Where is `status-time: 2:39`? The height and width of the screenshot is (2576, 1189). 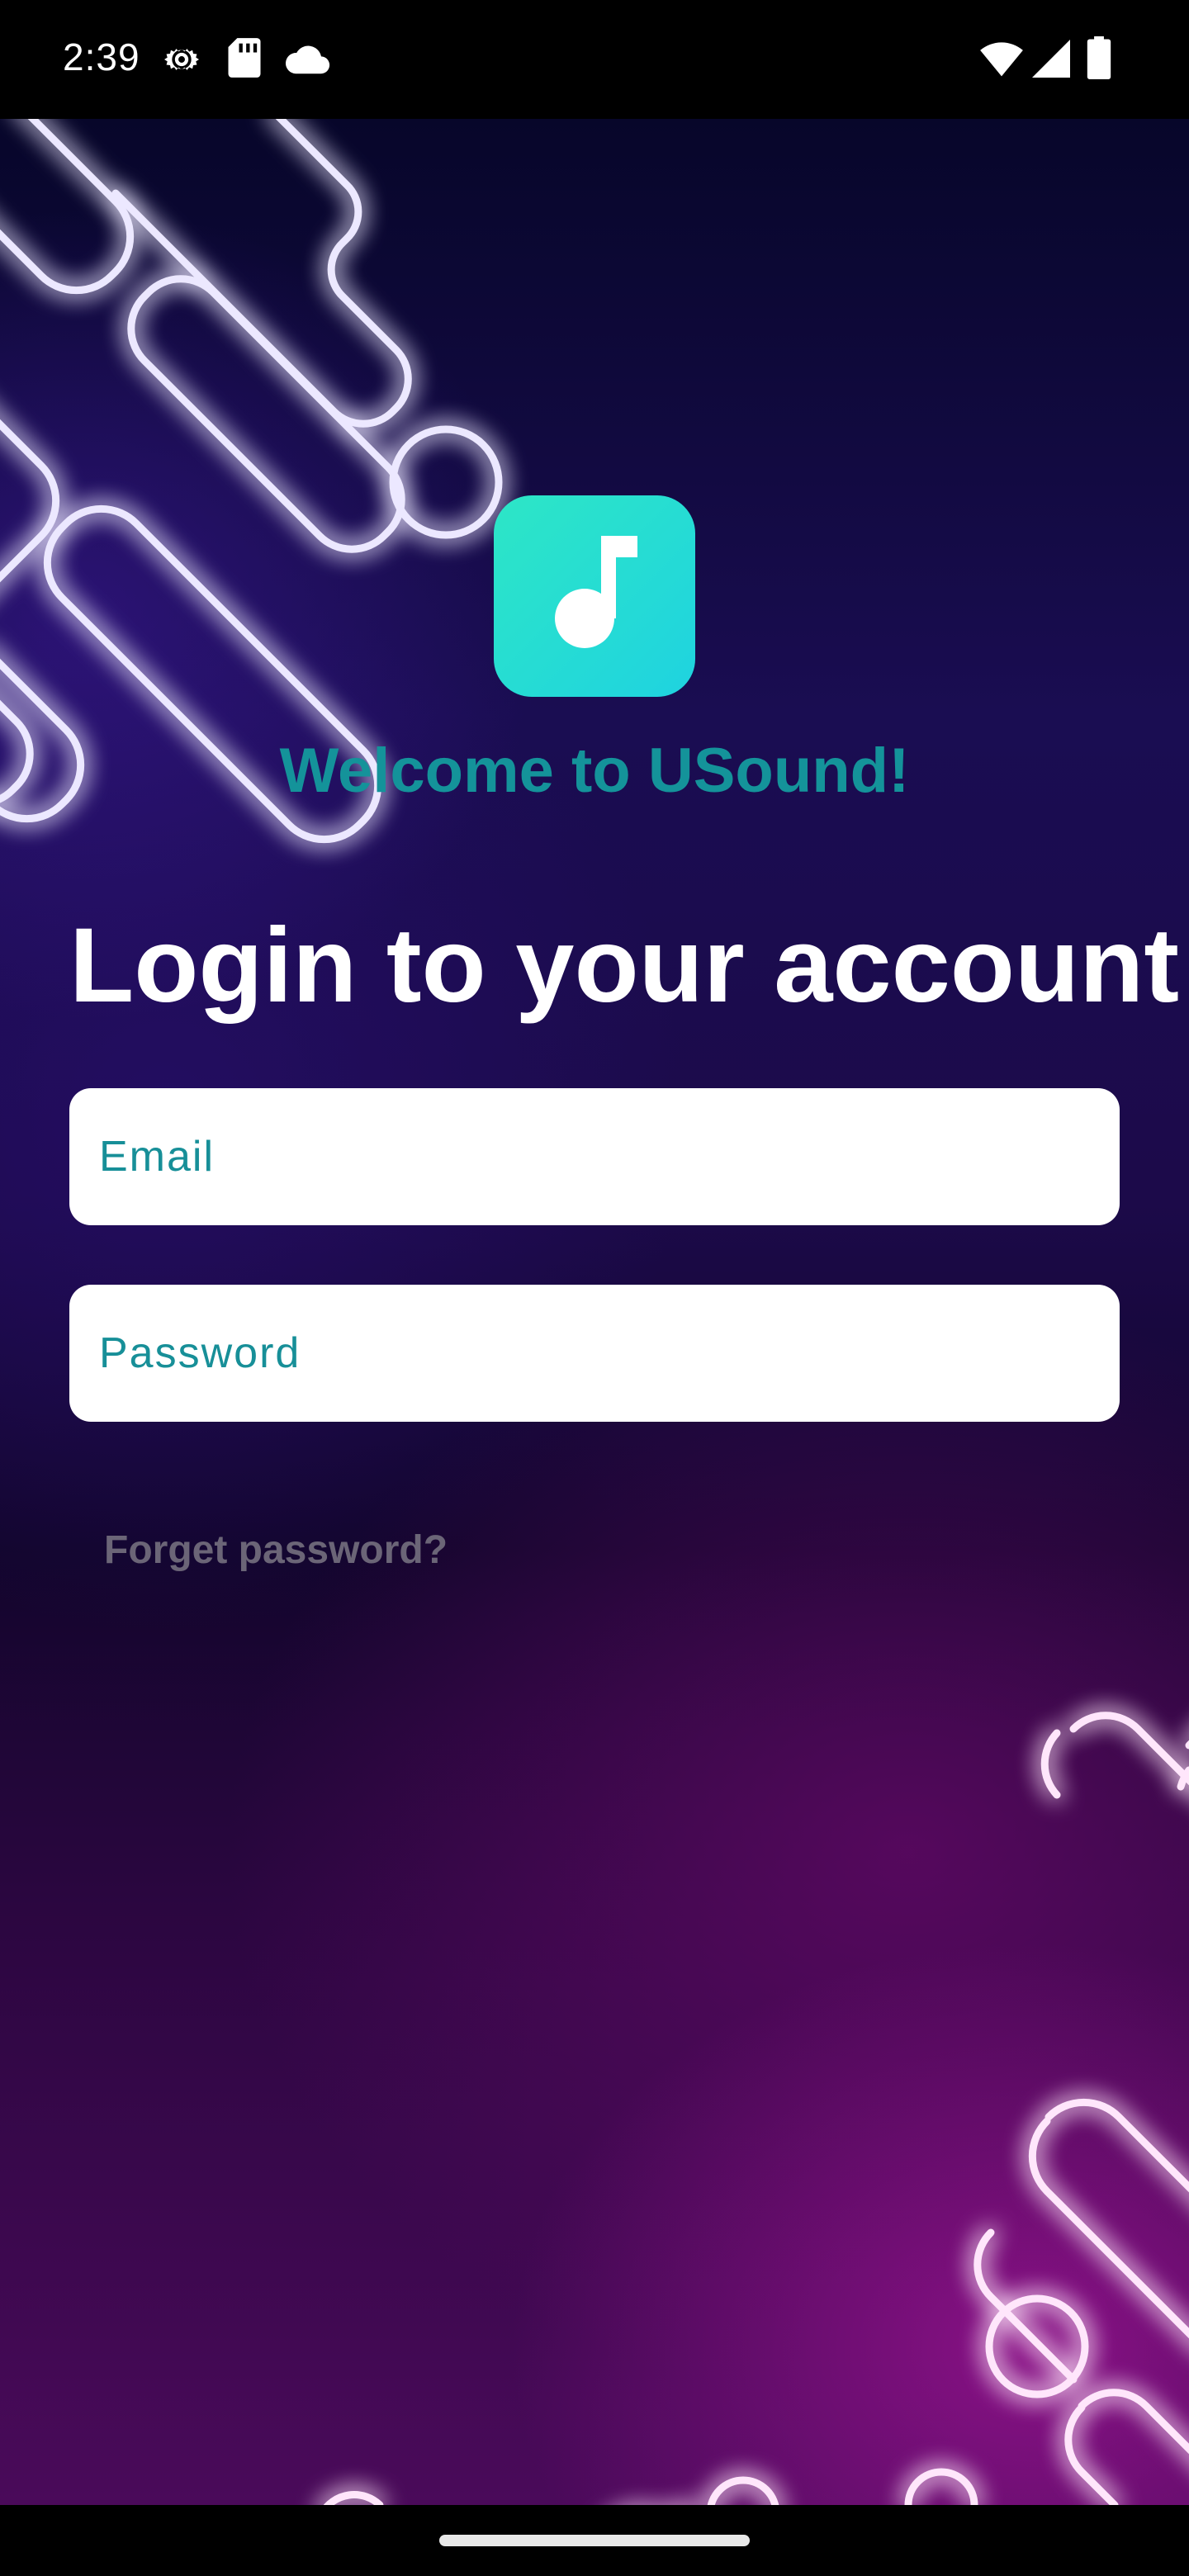 status-time: 2:39 is located at coordinates (101, 57).